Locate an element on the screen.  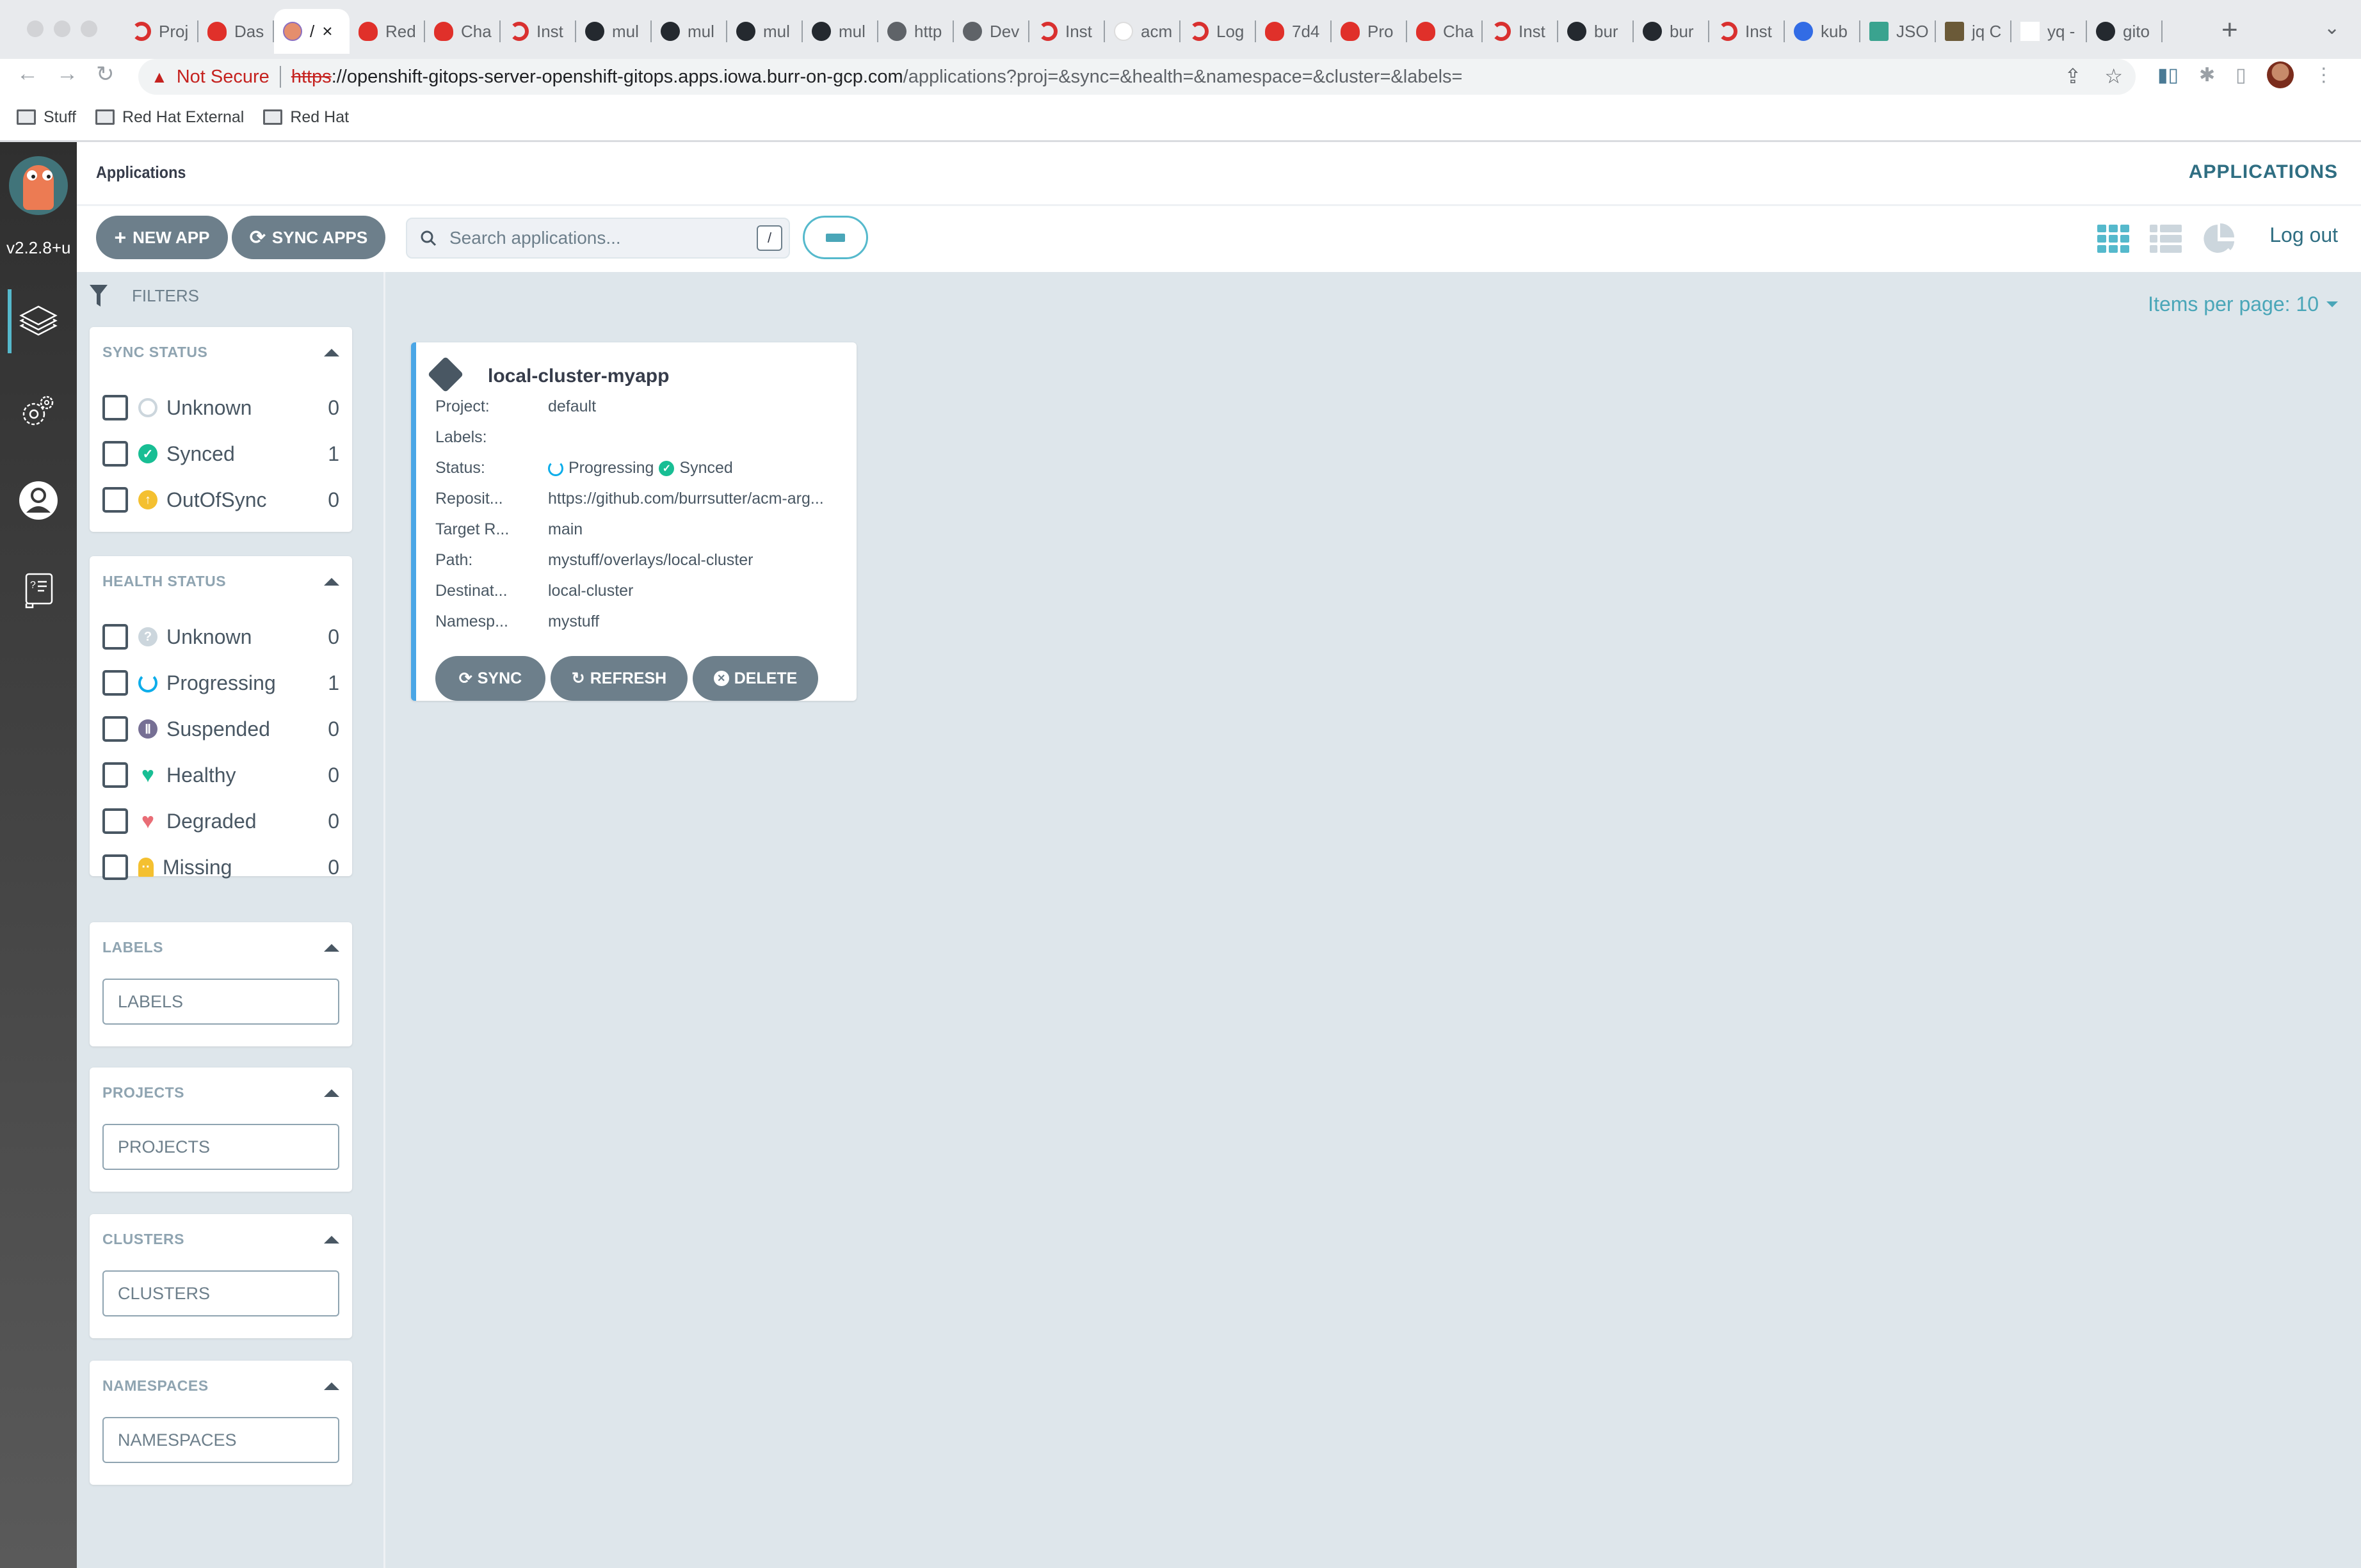
search-box: / is located at coordinates (598, 238).